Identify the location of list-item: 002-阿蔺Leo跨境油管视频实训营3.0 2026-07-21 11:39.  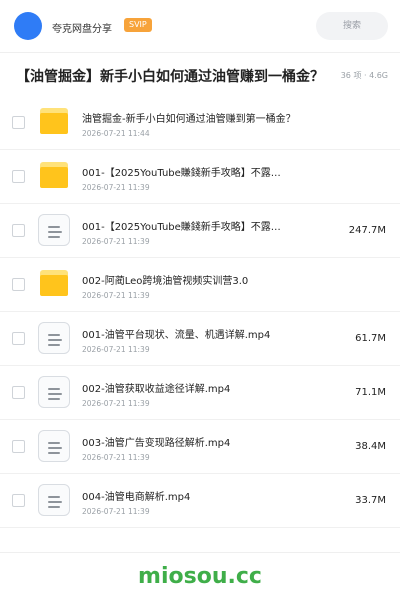
(200, 285).